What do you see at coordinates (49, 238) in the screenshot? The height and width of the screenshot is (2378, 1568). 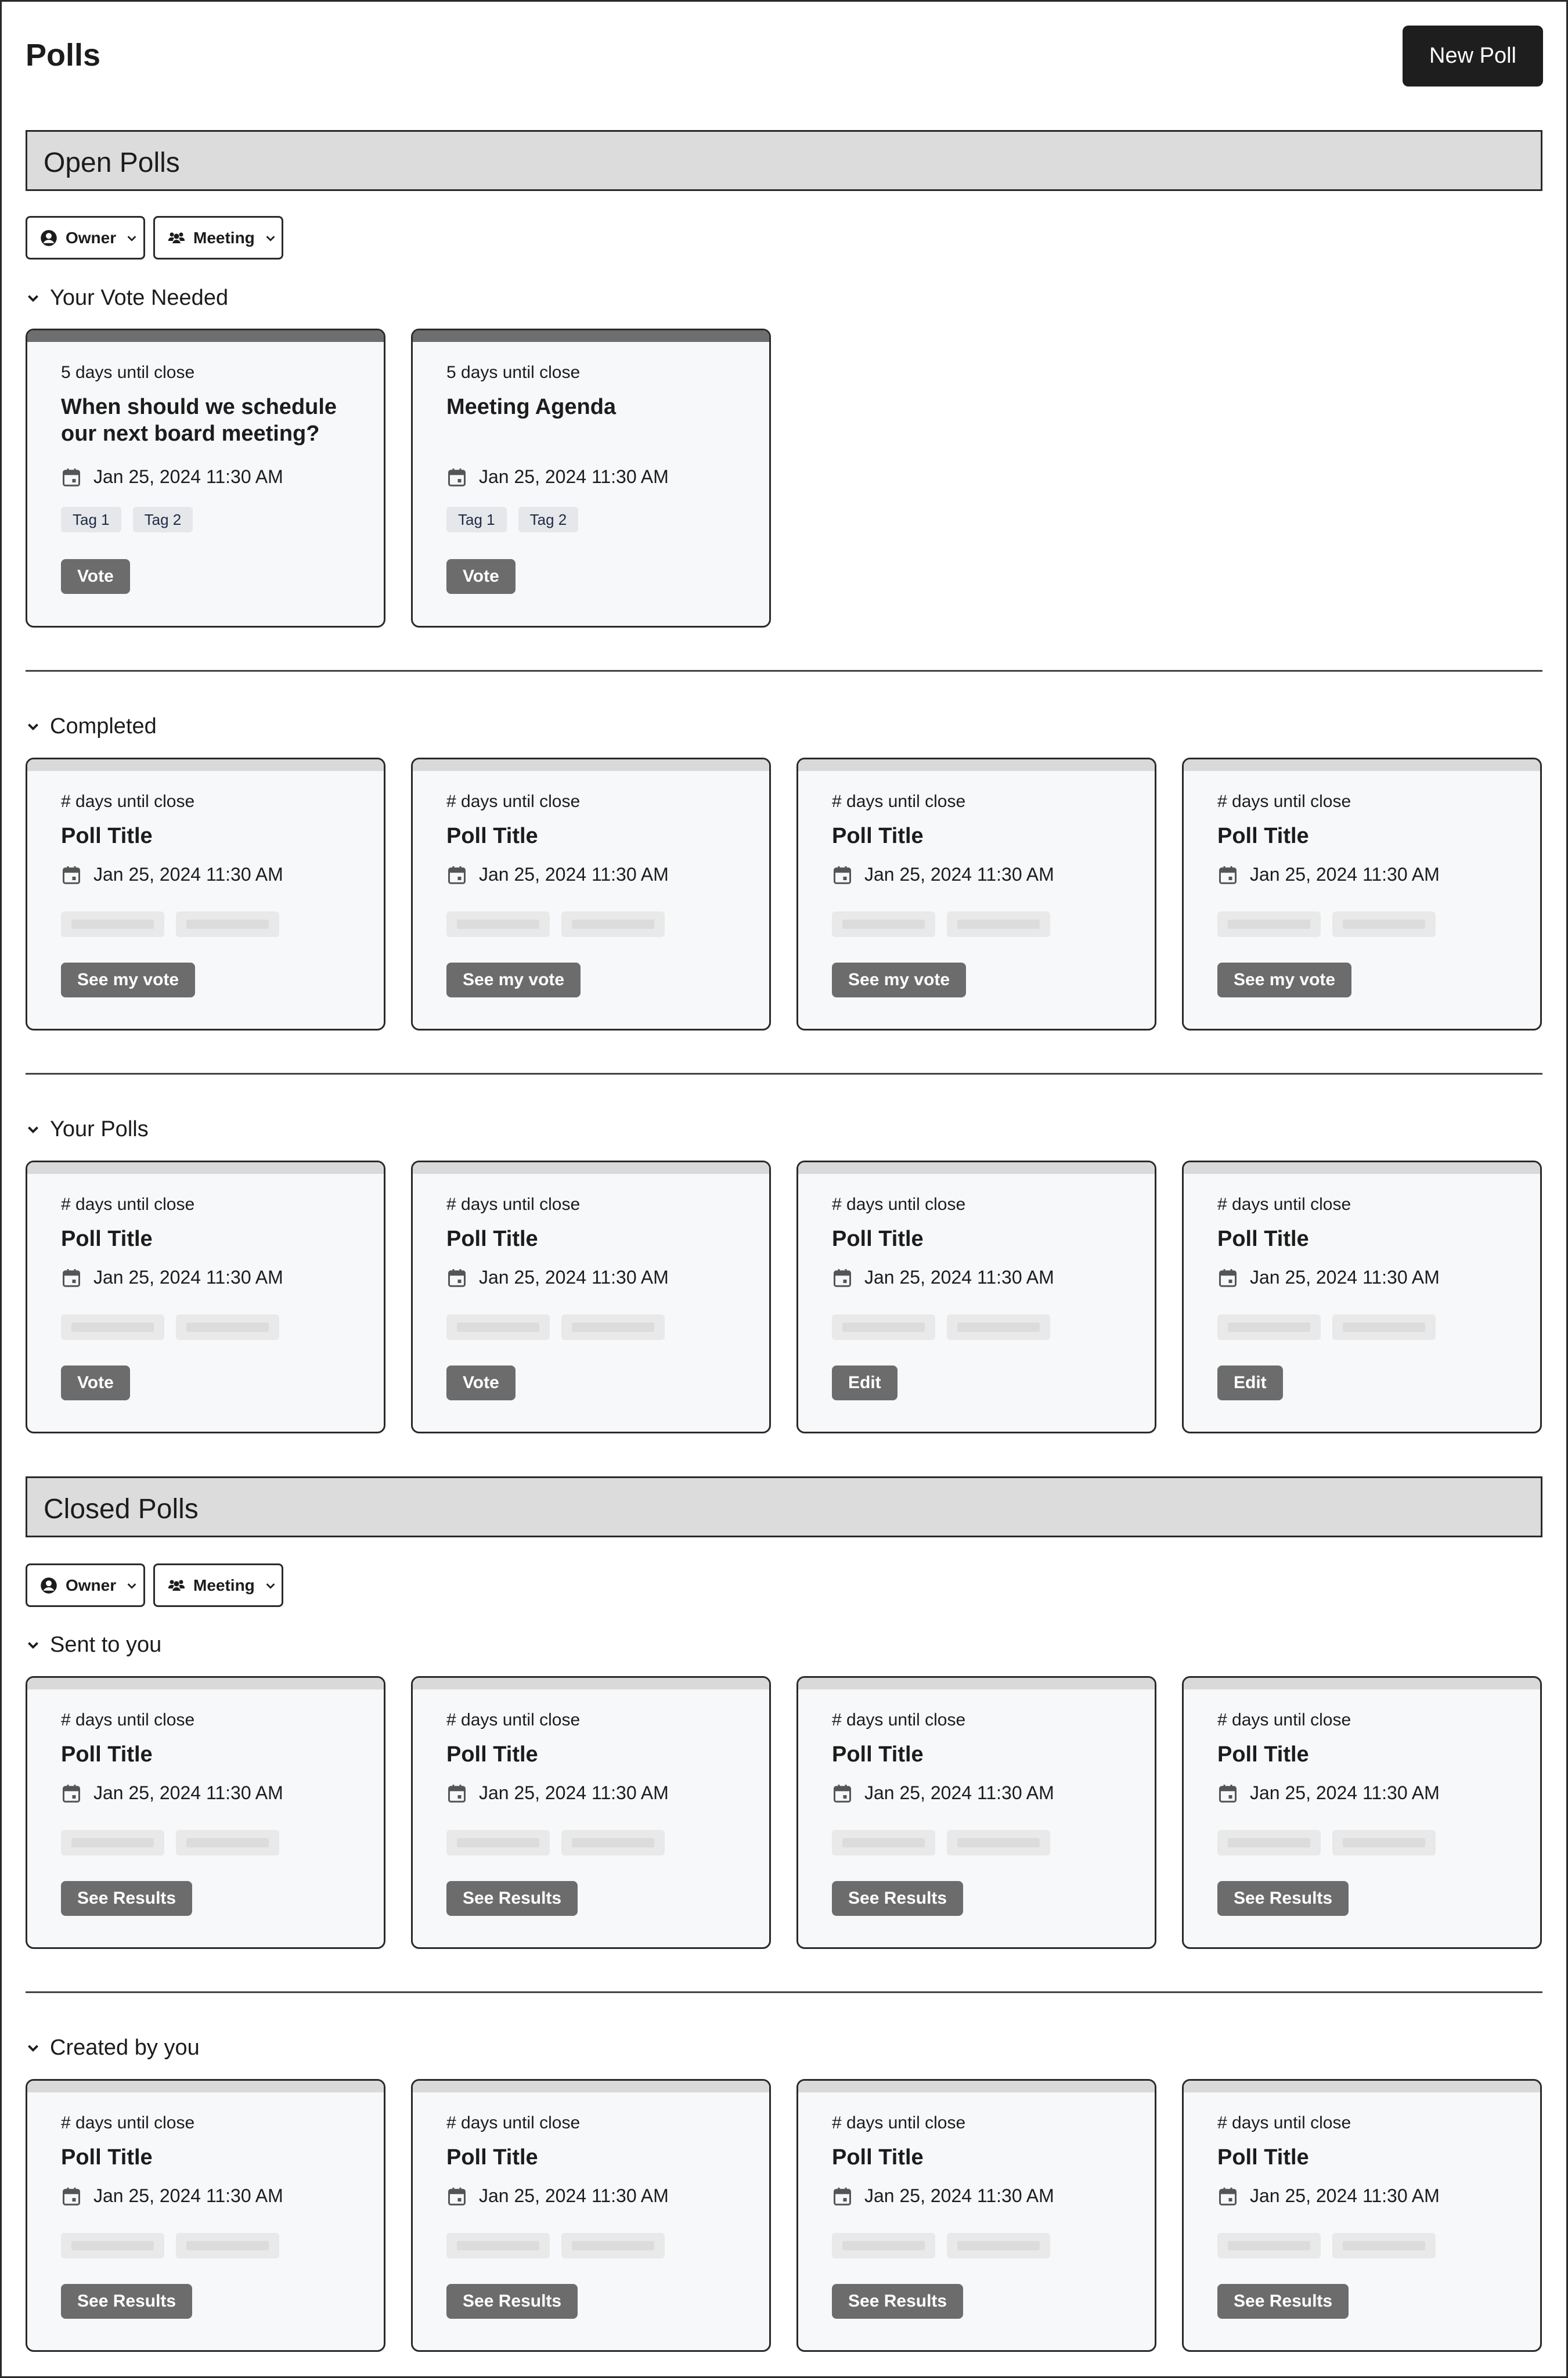 I see `user-circle-icon` at bounding box center [49, 238].